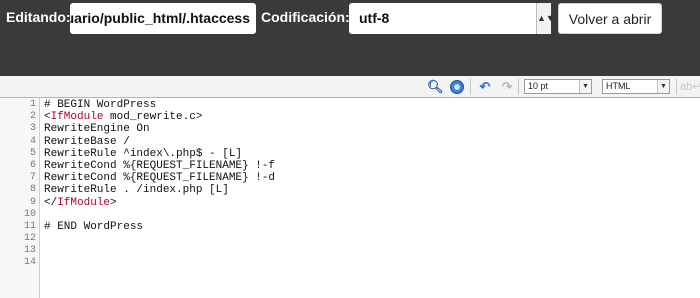 The image size is (700, 298). Describe the element at coordinates (32, 104) in the screenshot. I see `line-number: 1` at that location.